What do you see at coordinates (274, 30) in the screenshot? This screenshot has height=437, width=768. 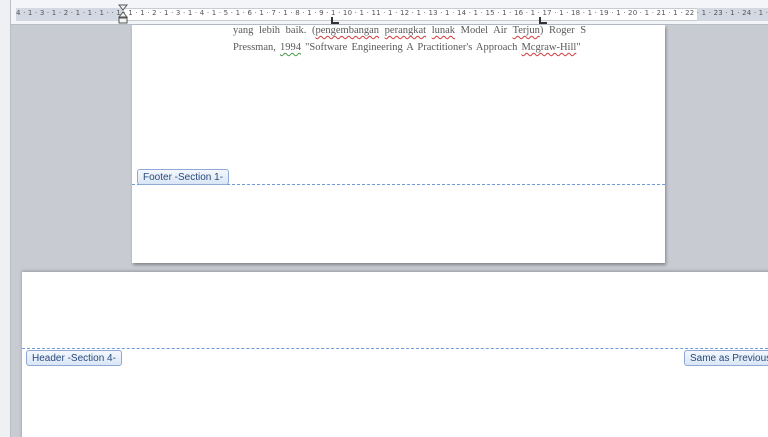 I see `text-run: yang lebih baik. (` at bounding box center [274, 30].